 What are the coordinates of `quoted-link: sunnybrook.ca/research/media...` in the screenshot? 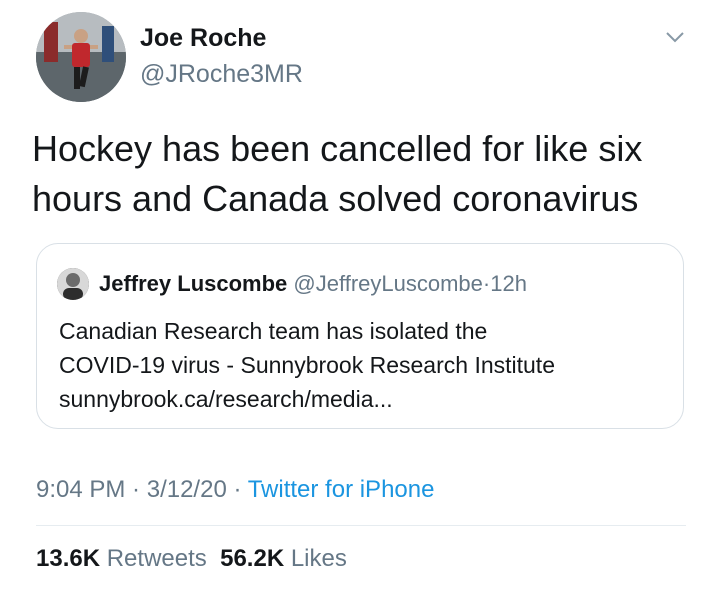 It's located at (307, 399).